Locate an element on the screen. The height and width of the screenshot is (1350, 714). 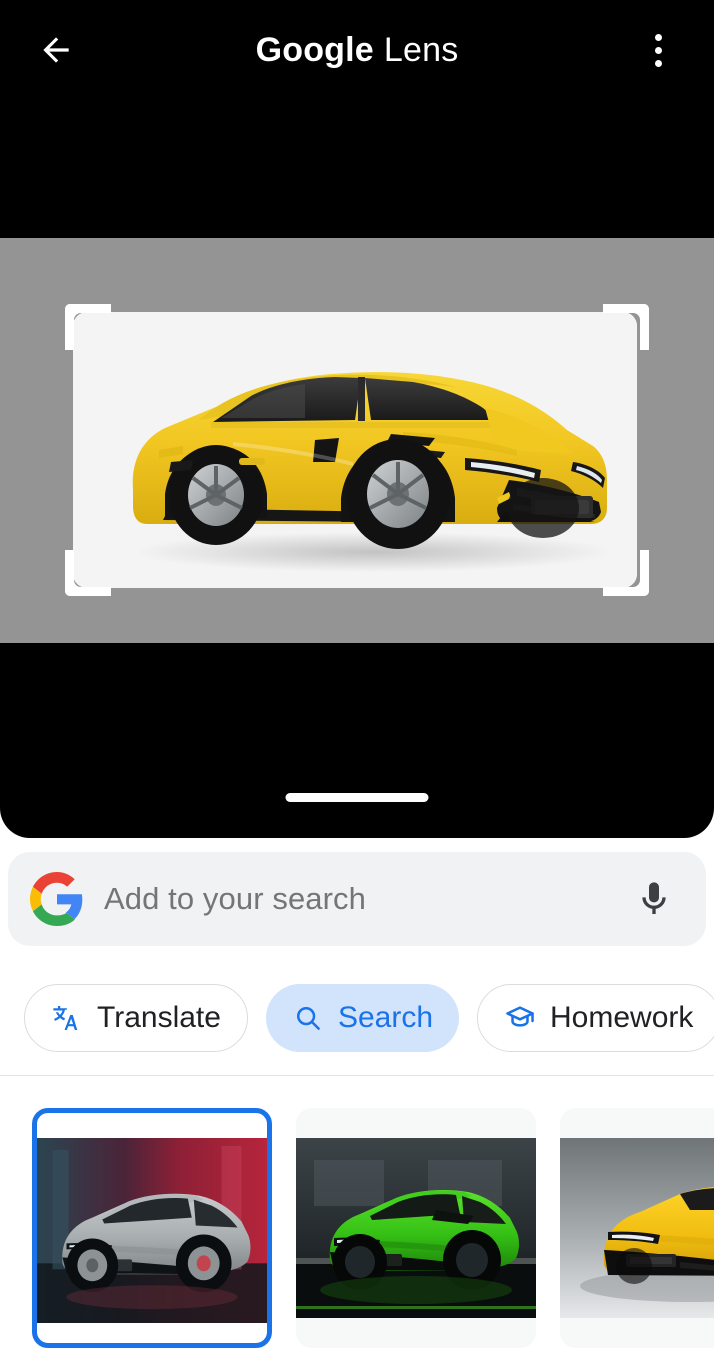
chip-search-label: Search is located at coordinates (385, 1017).